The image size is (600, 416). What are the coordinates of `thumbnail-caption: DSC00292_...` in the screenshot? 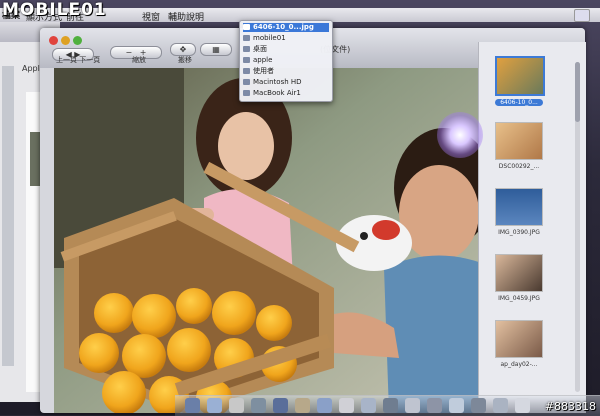 It's located at (519, 166).